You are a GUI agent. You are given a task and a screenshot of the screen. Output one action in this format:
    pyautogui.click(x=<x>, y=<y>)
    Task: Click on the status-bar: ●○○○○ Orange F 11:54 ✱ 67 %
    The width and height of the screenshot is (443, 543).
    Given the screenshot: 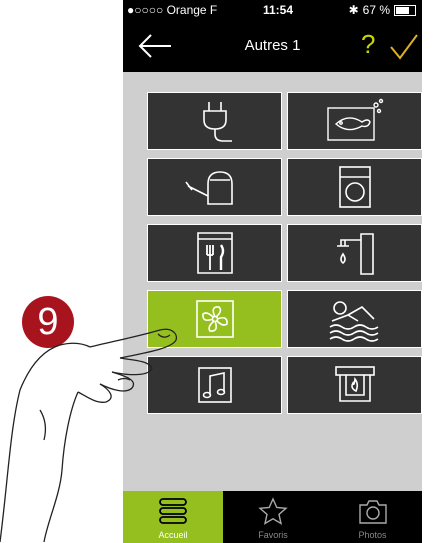 What is the action you would take?
    pyautogui.click(x=272, y=10)
    